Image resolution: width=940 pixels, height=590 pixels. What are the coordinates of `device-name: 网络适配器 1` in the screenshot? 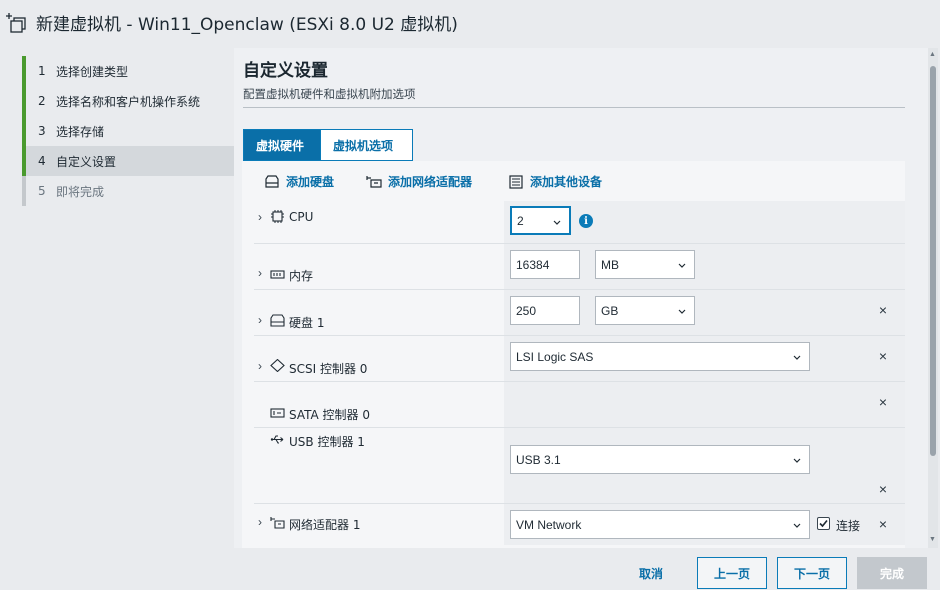 It's located at (325, 525).